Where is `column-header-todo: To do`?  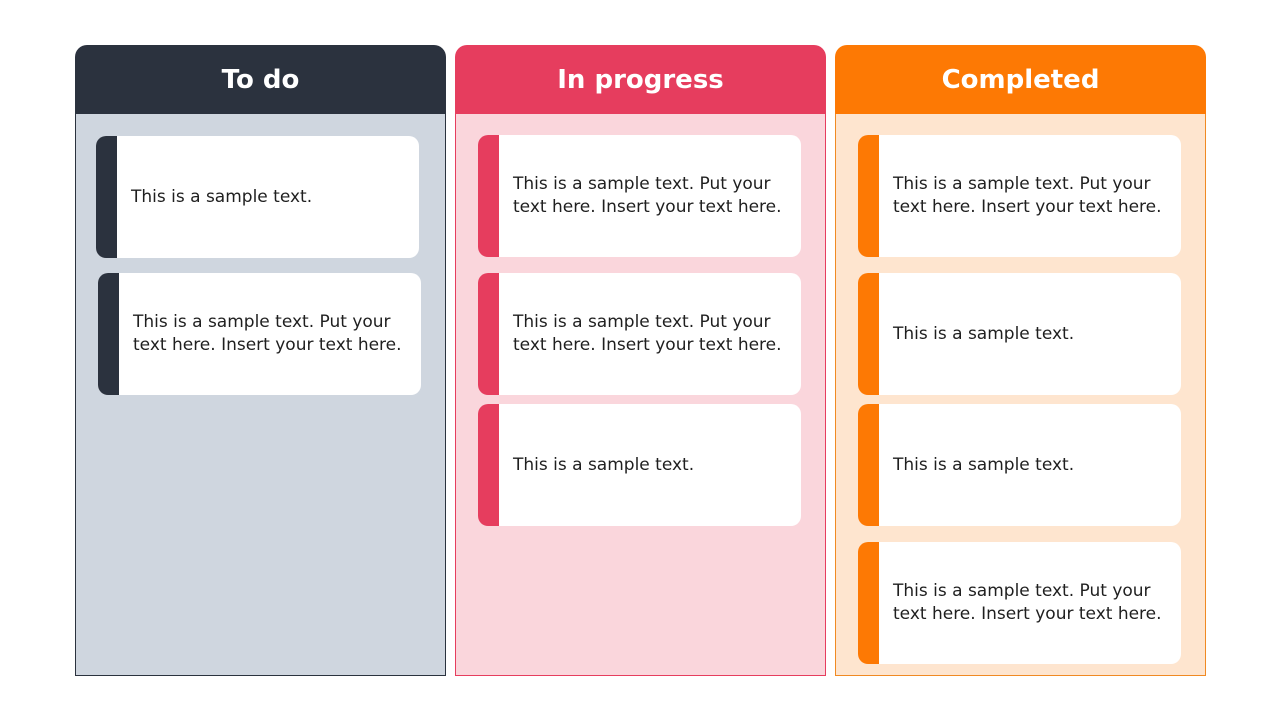 column-header-todo: To do is located at coordinates (260, 79).